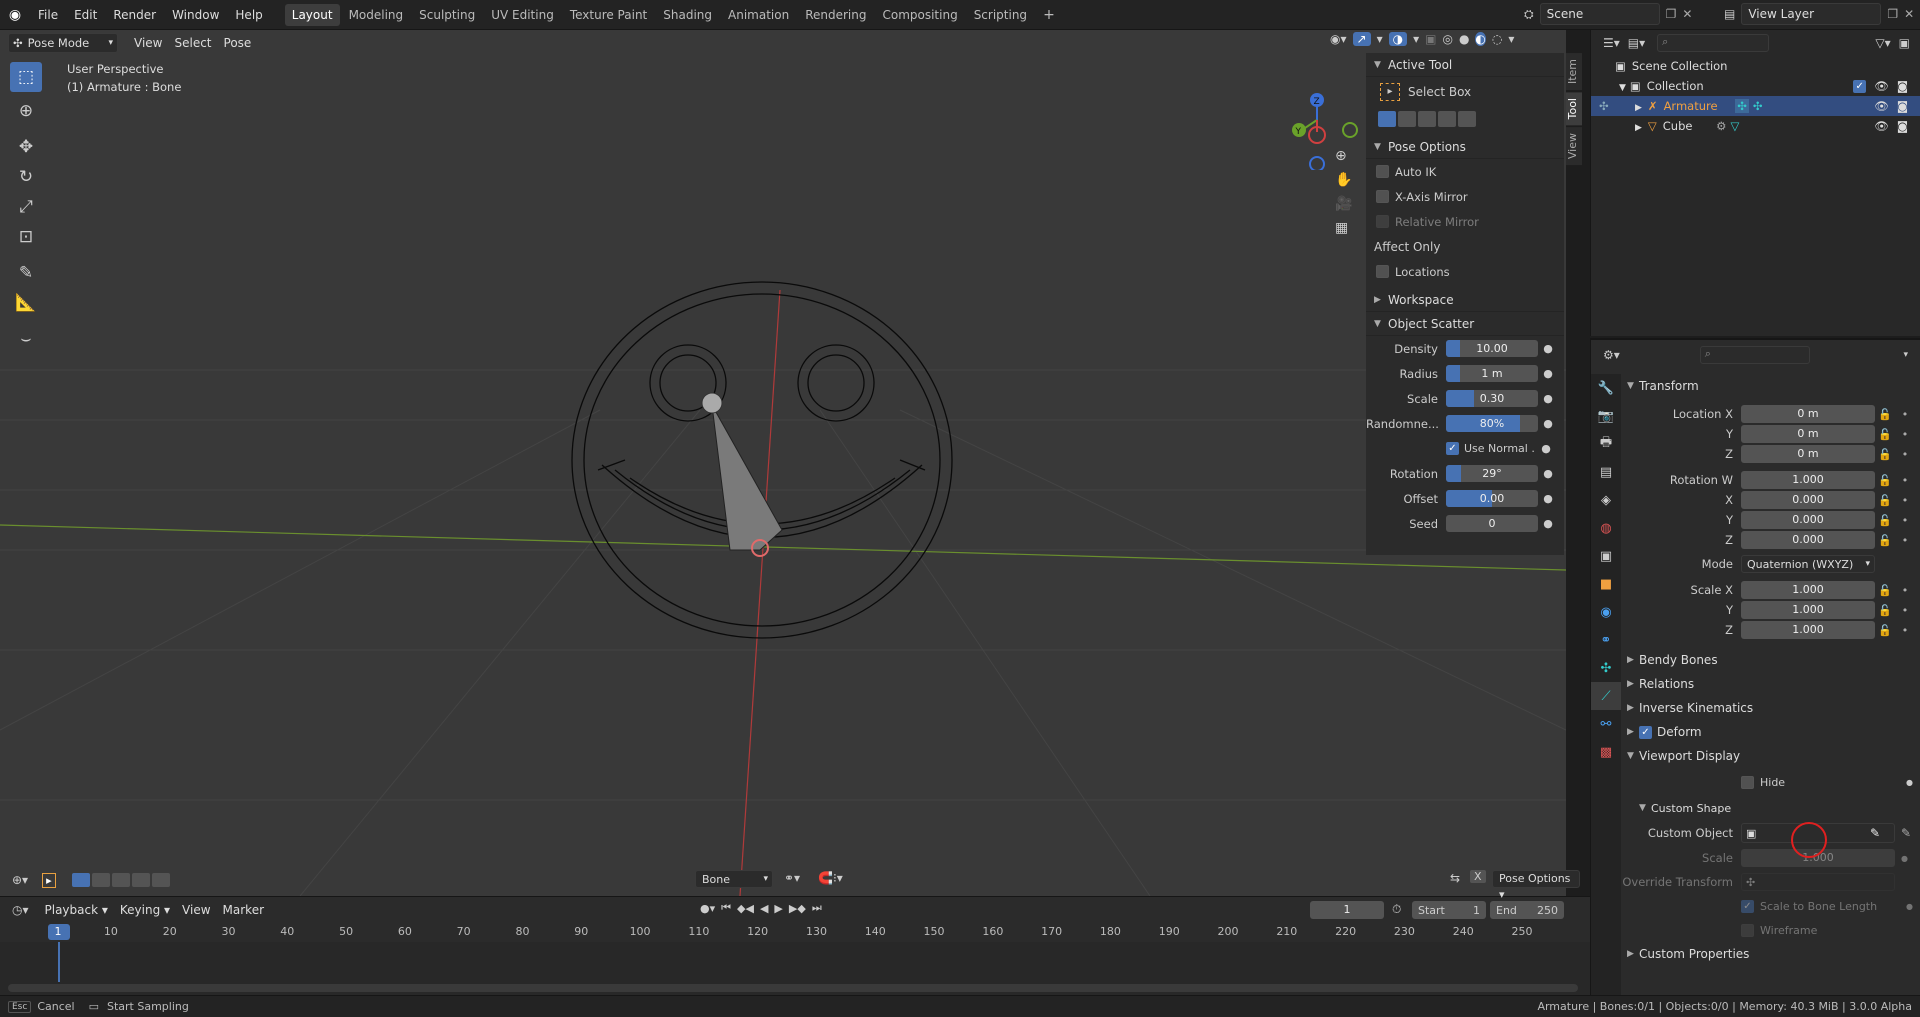 Image resolution: width=1920 pixels, height=1017 pixels. What do you see at coordinates (20, 880) in the screenshot?
I see `editor-type-icon: ⊕▾` at bounding box center [20, 880].